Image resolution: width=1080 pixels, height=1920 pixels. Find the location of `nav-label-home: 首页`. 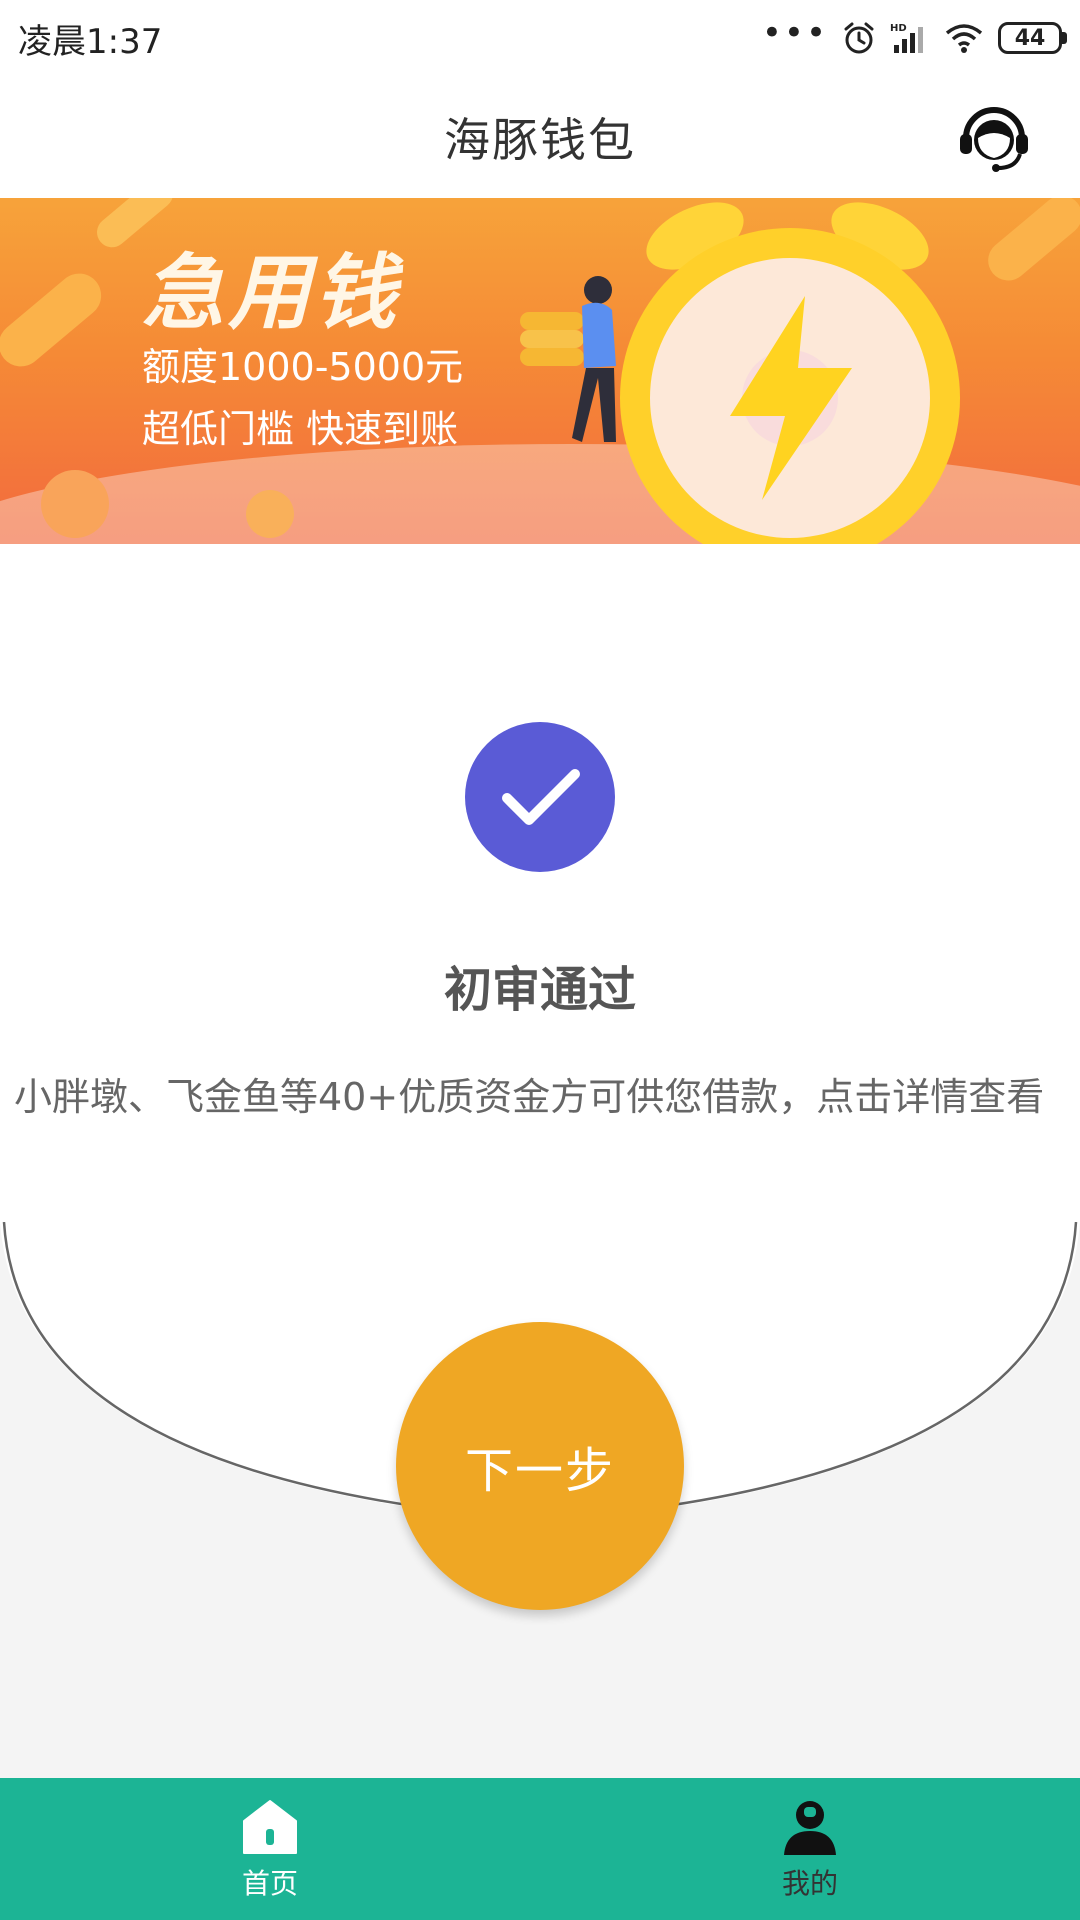

nav-label-home: 首页 is located at coordinates (269, 1883).